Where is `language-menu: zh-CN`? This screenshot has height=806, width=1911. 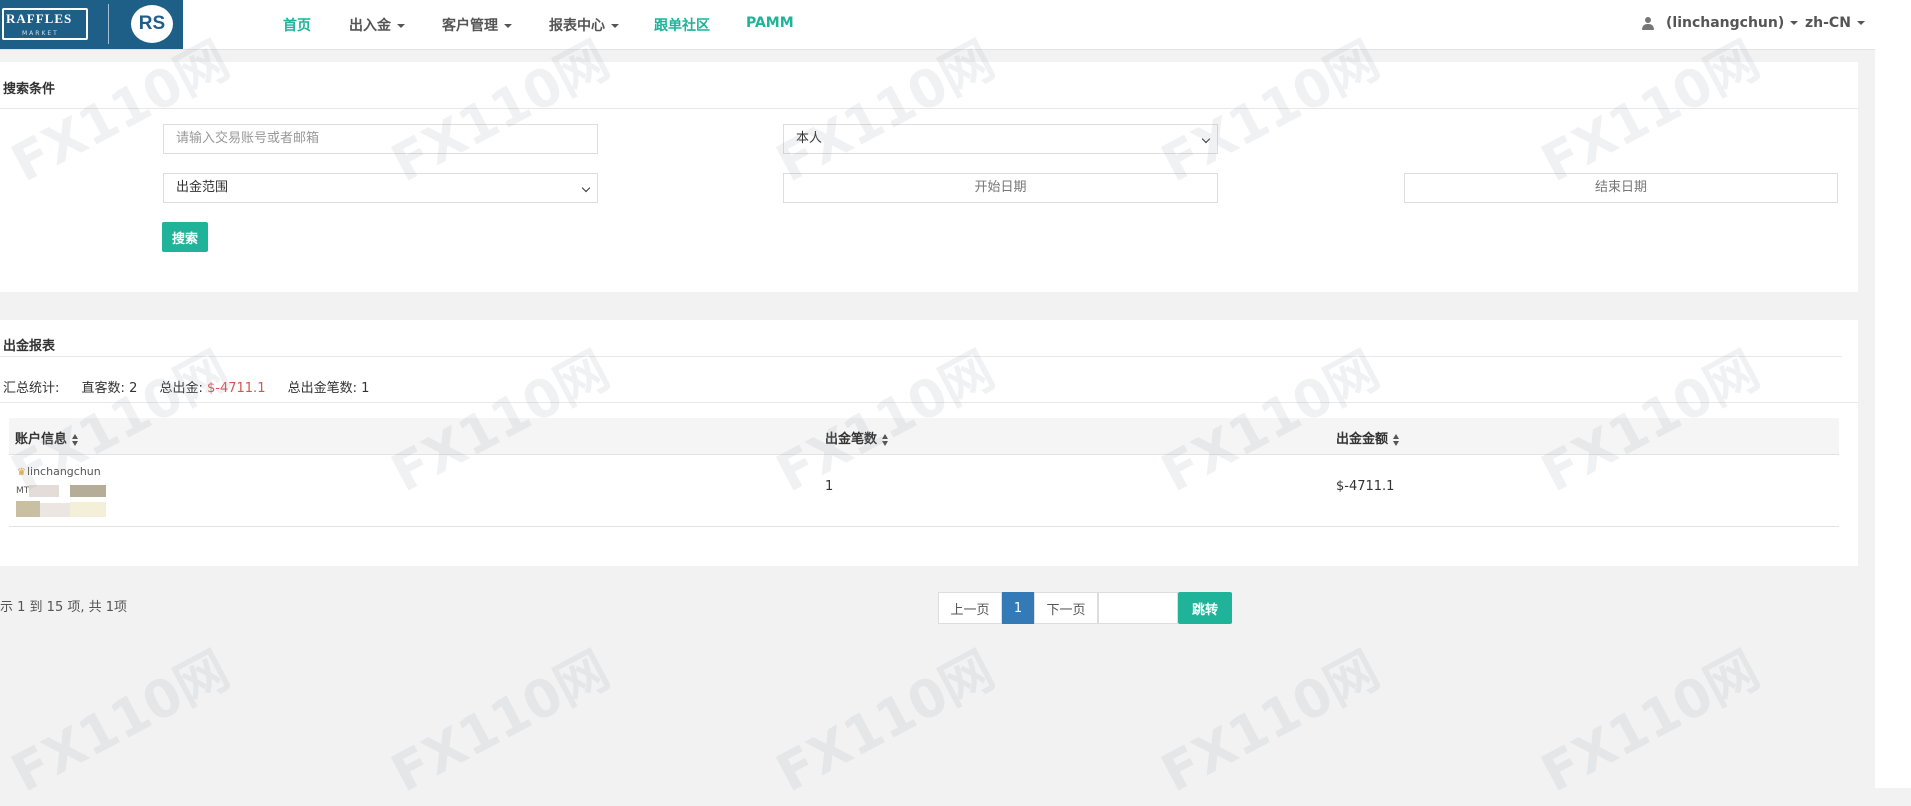 language-menu: zh-CN is located at coordinates (1835, 23).